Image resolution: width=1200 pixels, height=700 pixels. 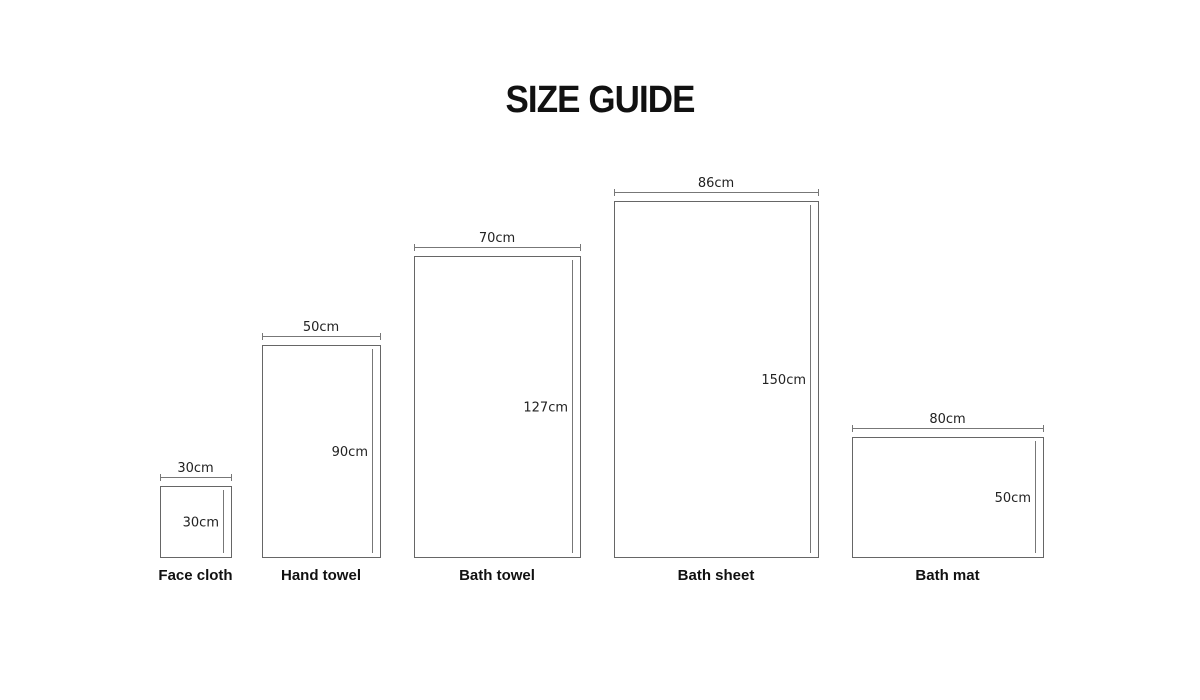 What do you see at coordinates (497, 575) in the screenshot?
I see `bath-towel-name-label: Bath towel` at bounding box center [497, 575].